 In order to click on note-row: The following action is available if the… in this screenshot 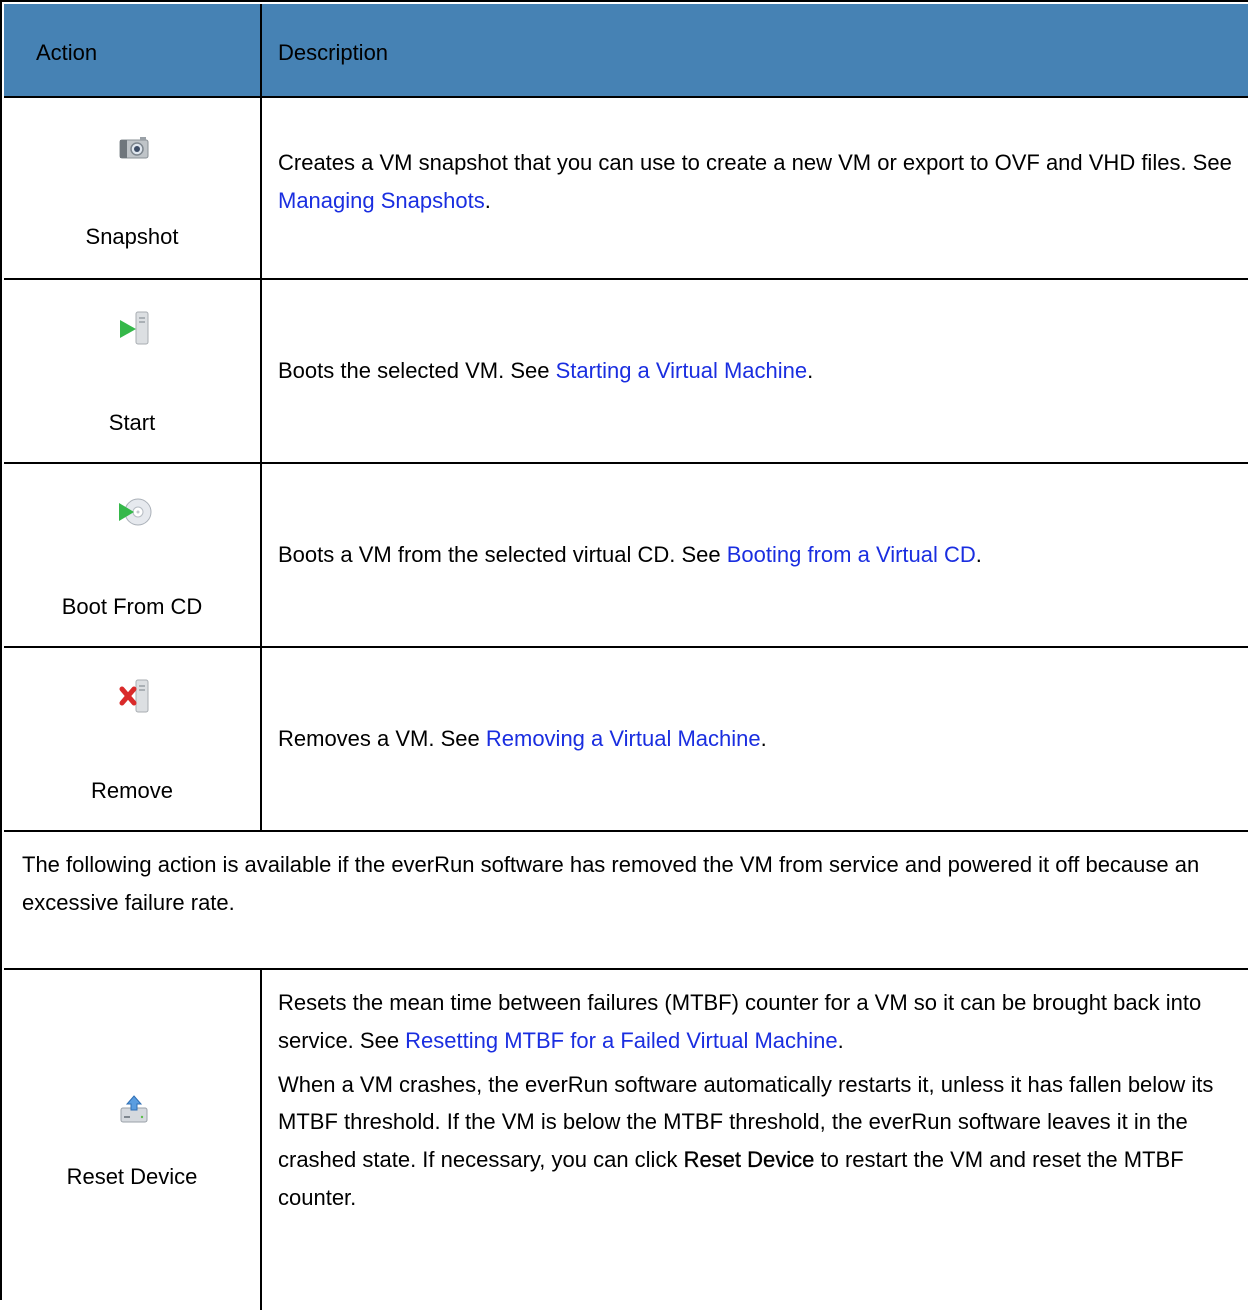, I will do `click(626, 901)`.